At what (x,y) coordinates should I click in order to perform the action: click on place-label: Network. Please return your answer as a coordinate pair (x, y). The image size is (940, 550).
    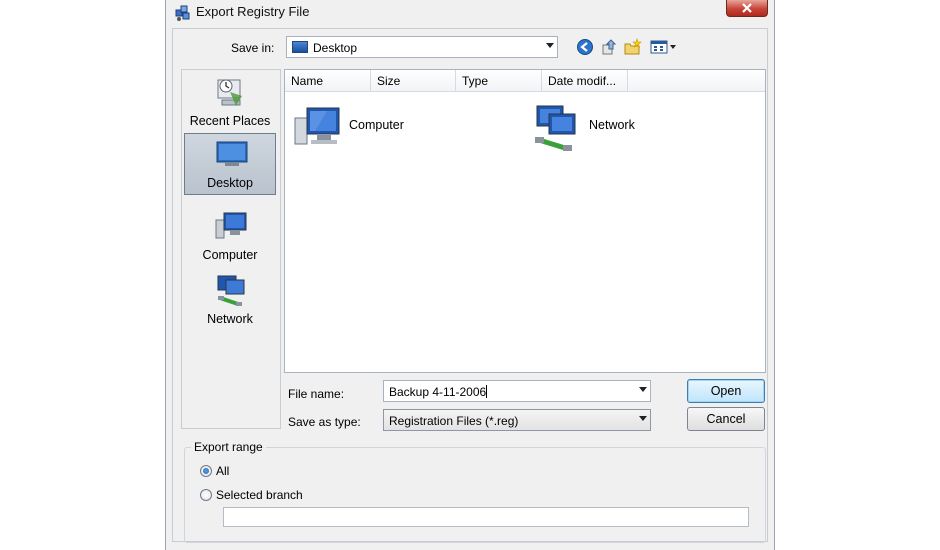
    Looking at the image, I should click on (230, 319).